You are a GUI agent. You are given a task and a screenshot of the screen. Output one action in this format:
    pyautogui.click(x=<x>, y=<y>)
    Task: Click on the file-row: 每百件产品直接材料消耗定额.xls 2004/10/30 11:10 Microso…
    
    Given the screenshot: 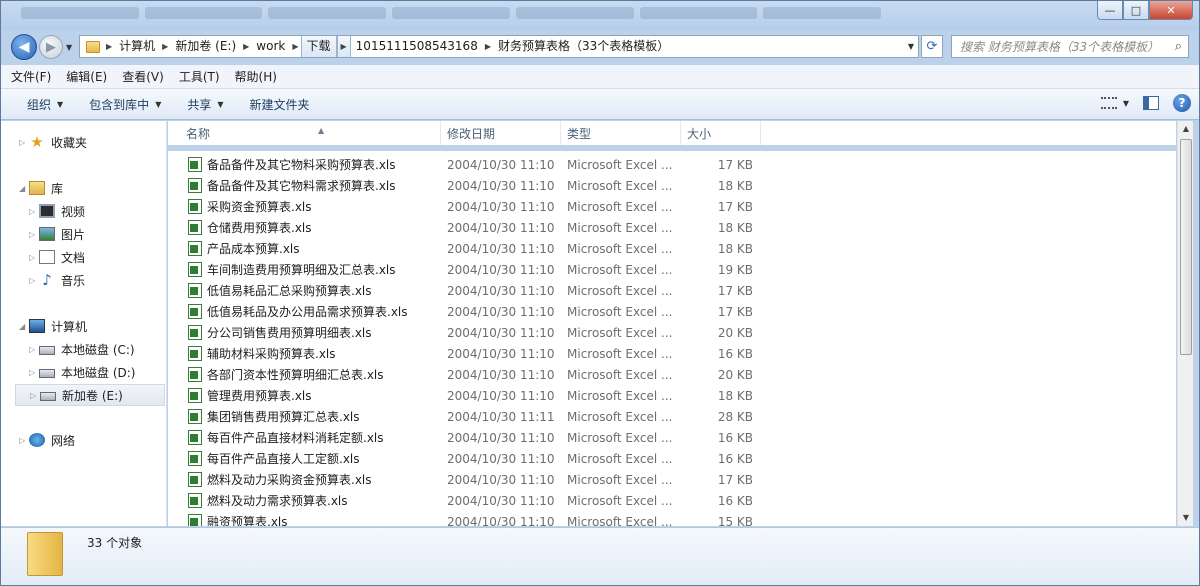 What is the action you would take?
    pyautogui.click(x=672, y=437)
    